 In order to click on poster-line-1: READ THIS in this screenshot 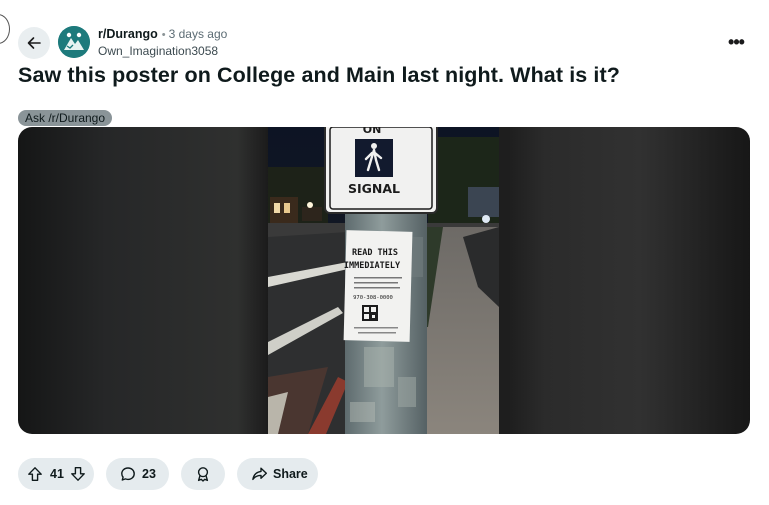, I will do `click(375, 253)`.